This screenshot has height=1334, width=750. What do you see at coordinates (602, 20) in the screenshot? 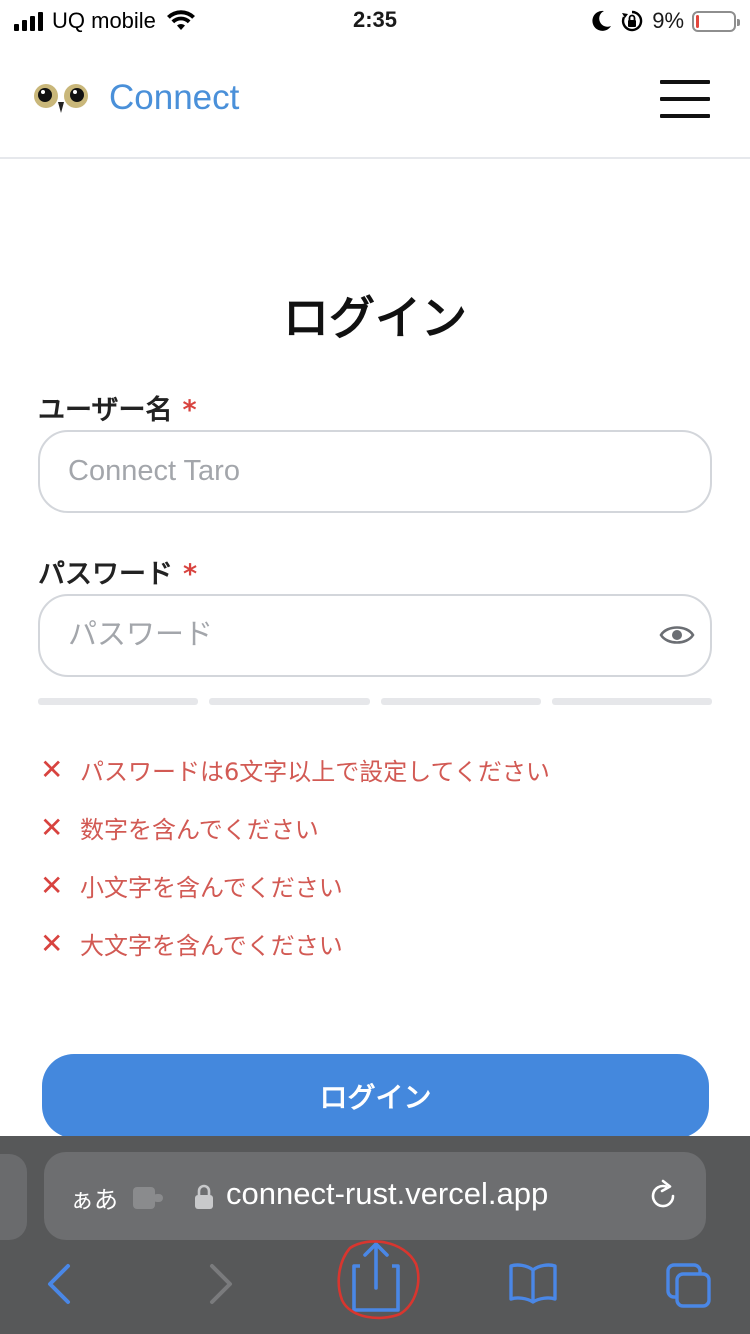
I see `moon-icon` at bounding box center [602, 20].